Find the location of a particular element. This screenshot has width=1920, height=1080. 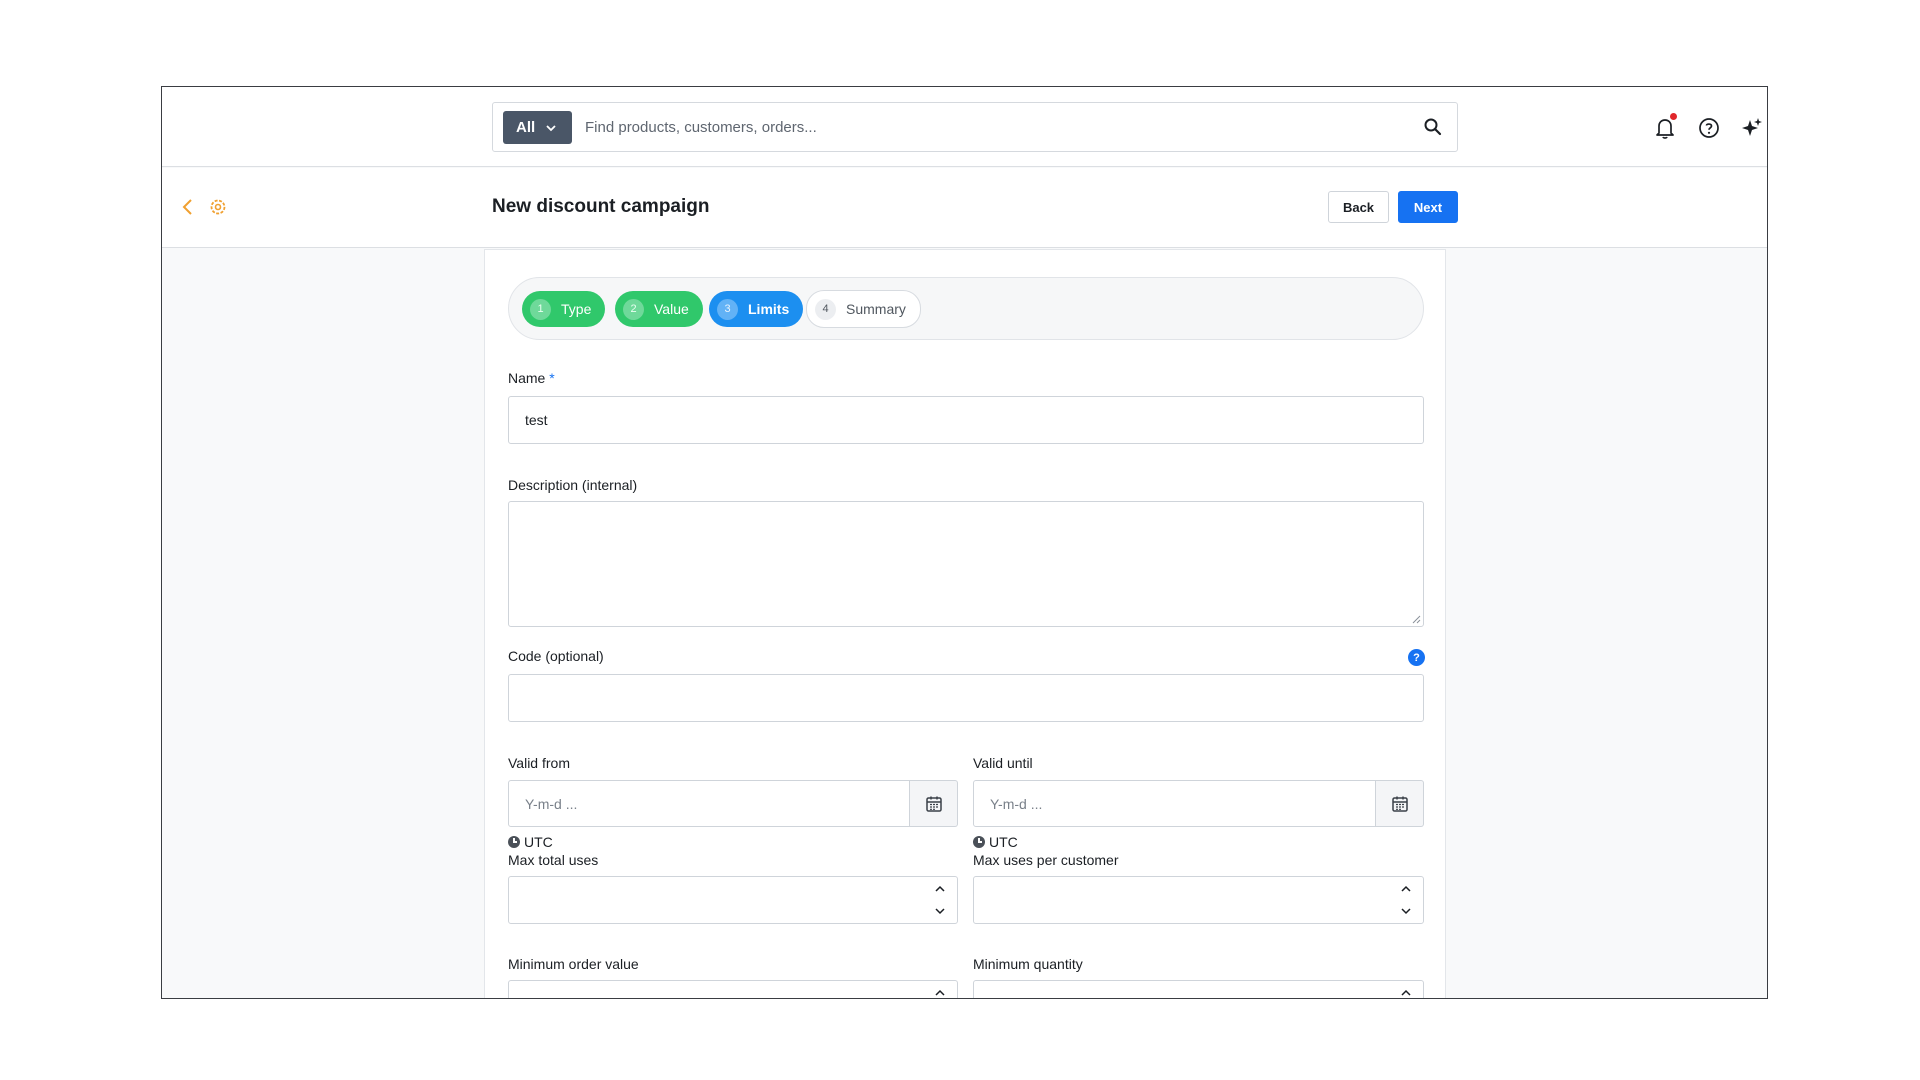

max-uses-per-customer-input is located at coordinates (1198, 900).